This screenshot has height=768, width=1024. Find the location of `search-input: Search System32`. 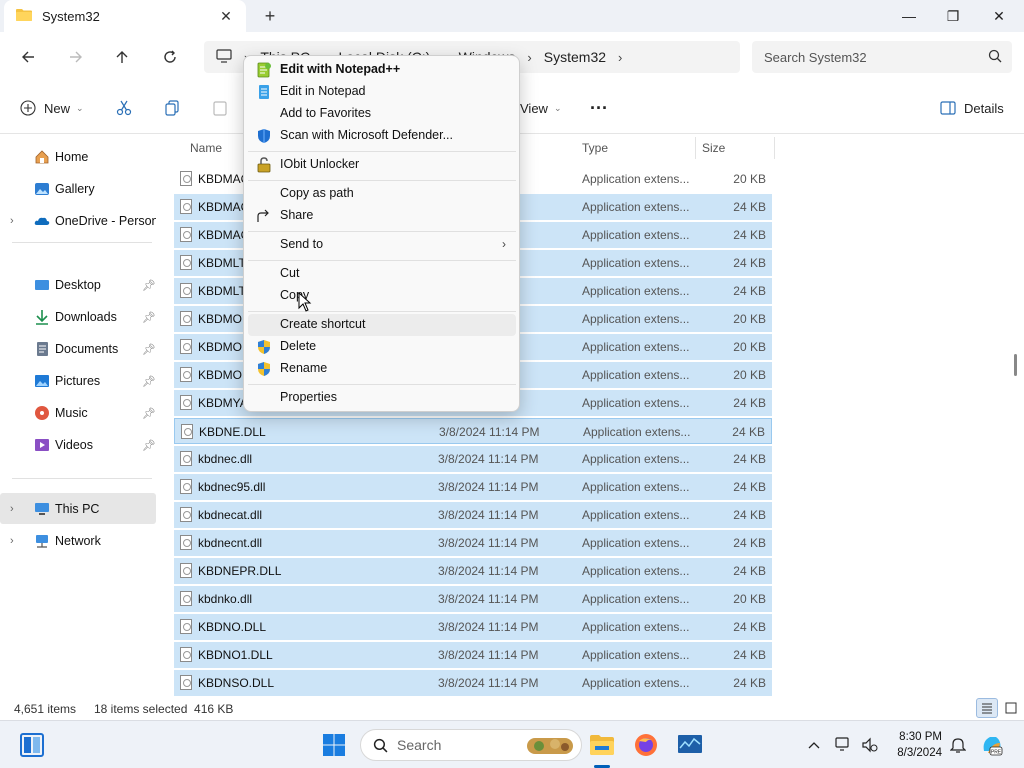

search-input: Search System32 is located at coordinates (882, 57).